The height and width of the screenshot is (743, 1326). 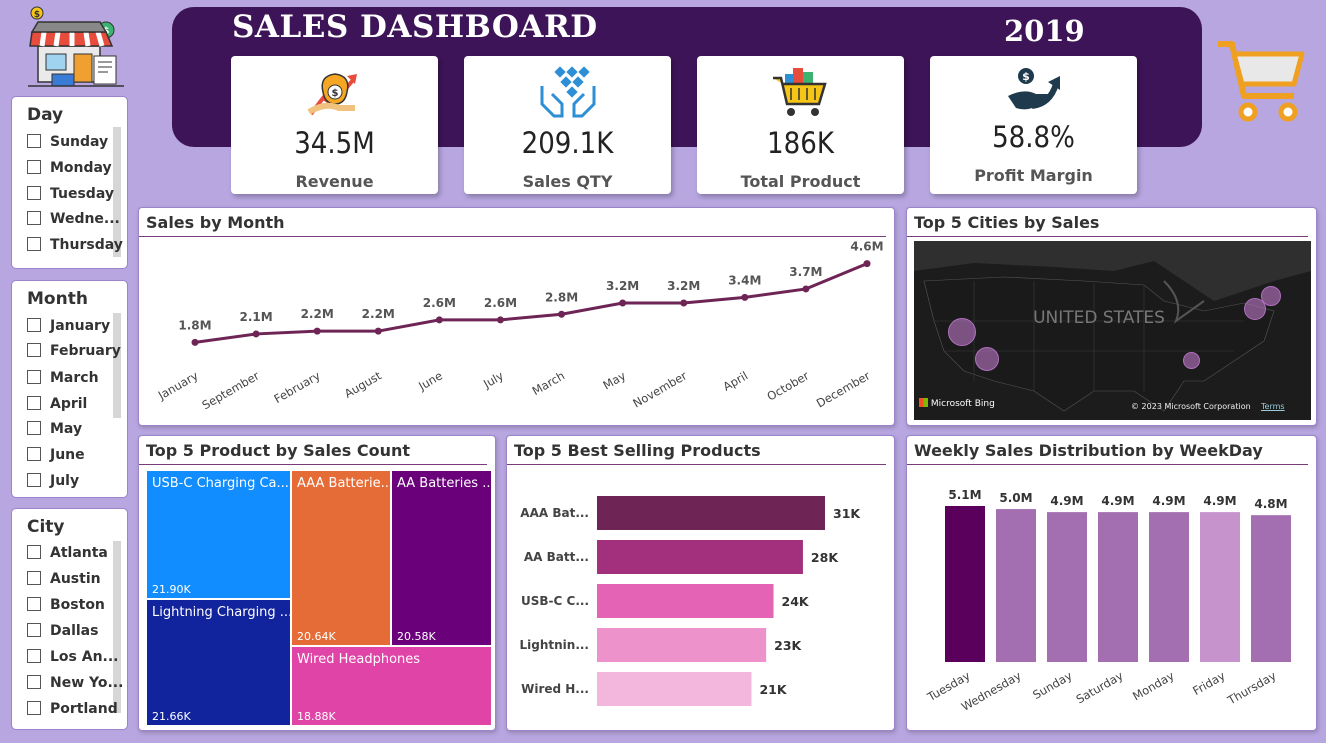 What do you see at coordinates (67, 144) in the screenshot?
I see `slicer-item: Sunday` at bounding box center [67, 144].